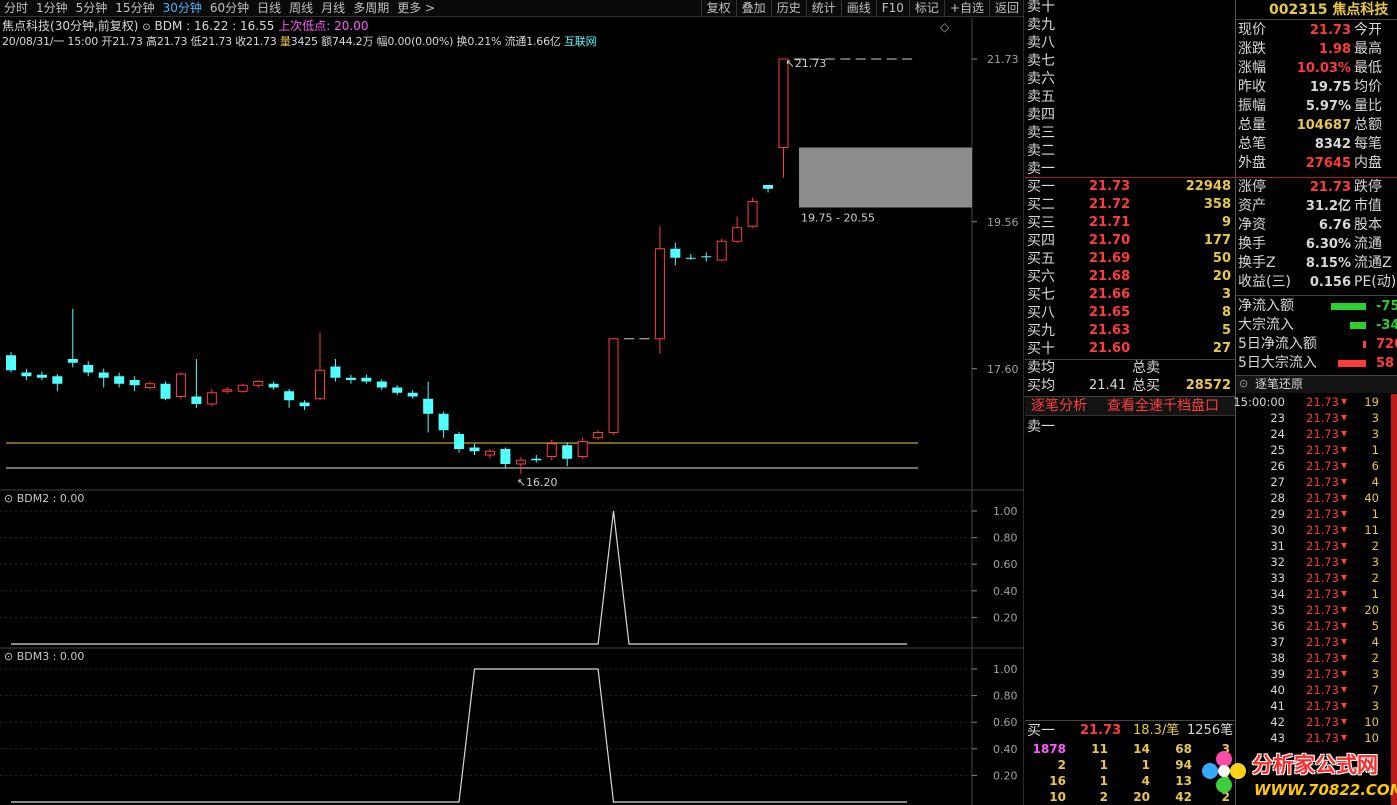 The image size is (1397, 805). What do you see at coordinates (1226, 295) in the screenshot?
I see `buy-level-volume: 3` at bounding box center [1226, 295].